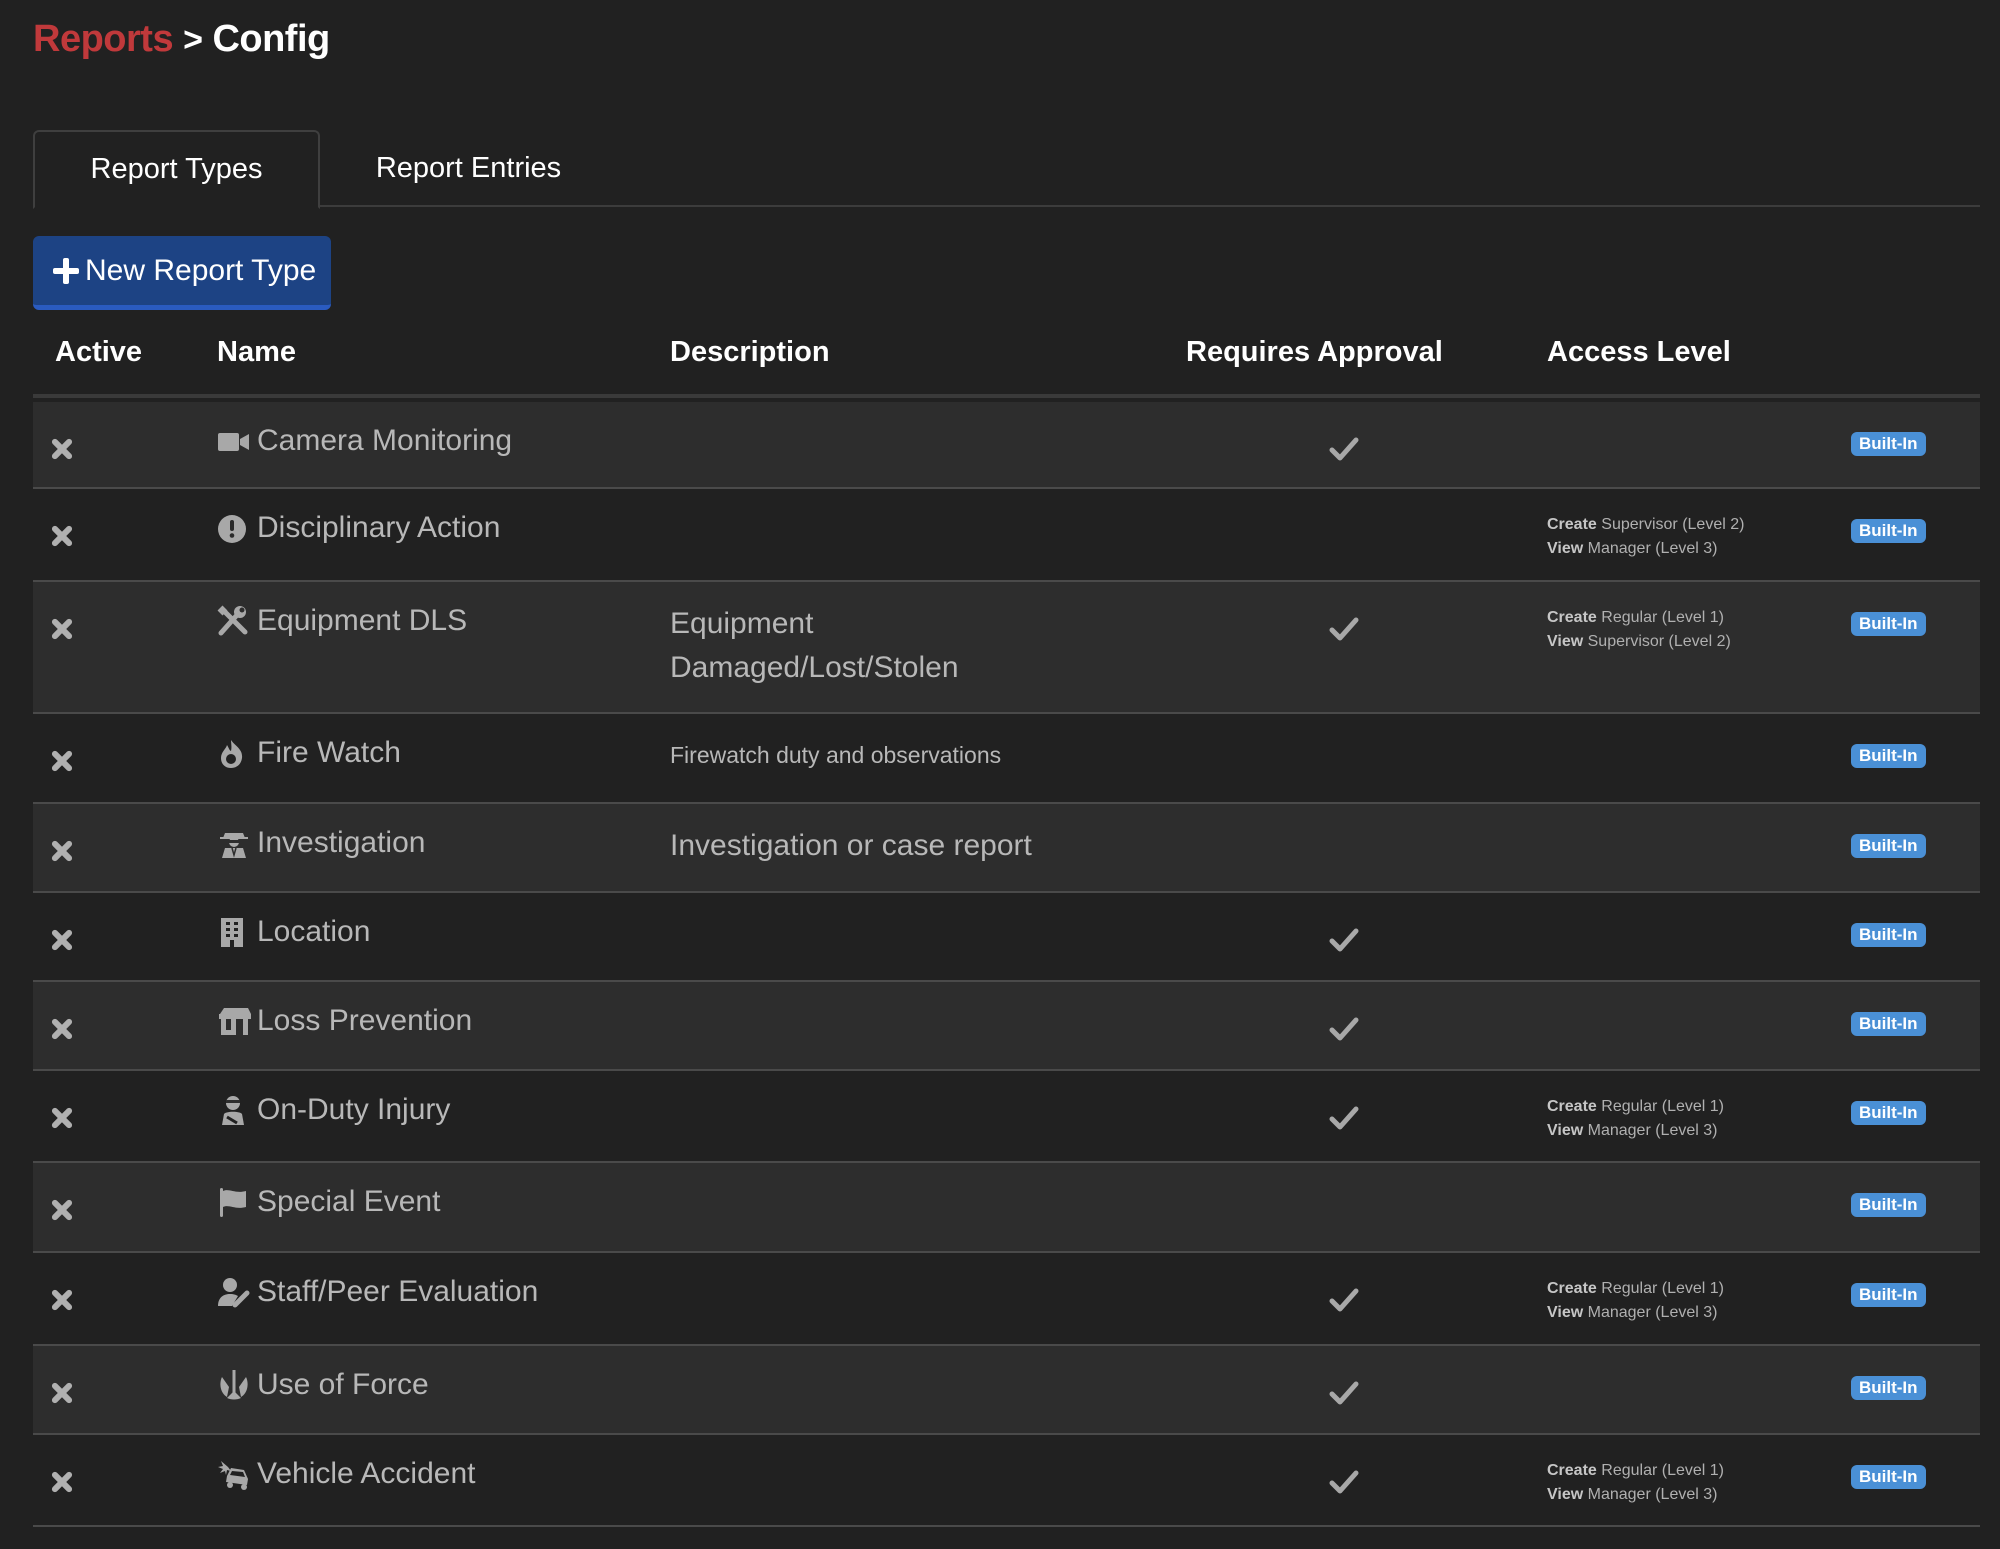  Describe the element at coordinates (366, 1473) in the screenshot. I see `report-type-name-label: Vehicle Accident` at that location.